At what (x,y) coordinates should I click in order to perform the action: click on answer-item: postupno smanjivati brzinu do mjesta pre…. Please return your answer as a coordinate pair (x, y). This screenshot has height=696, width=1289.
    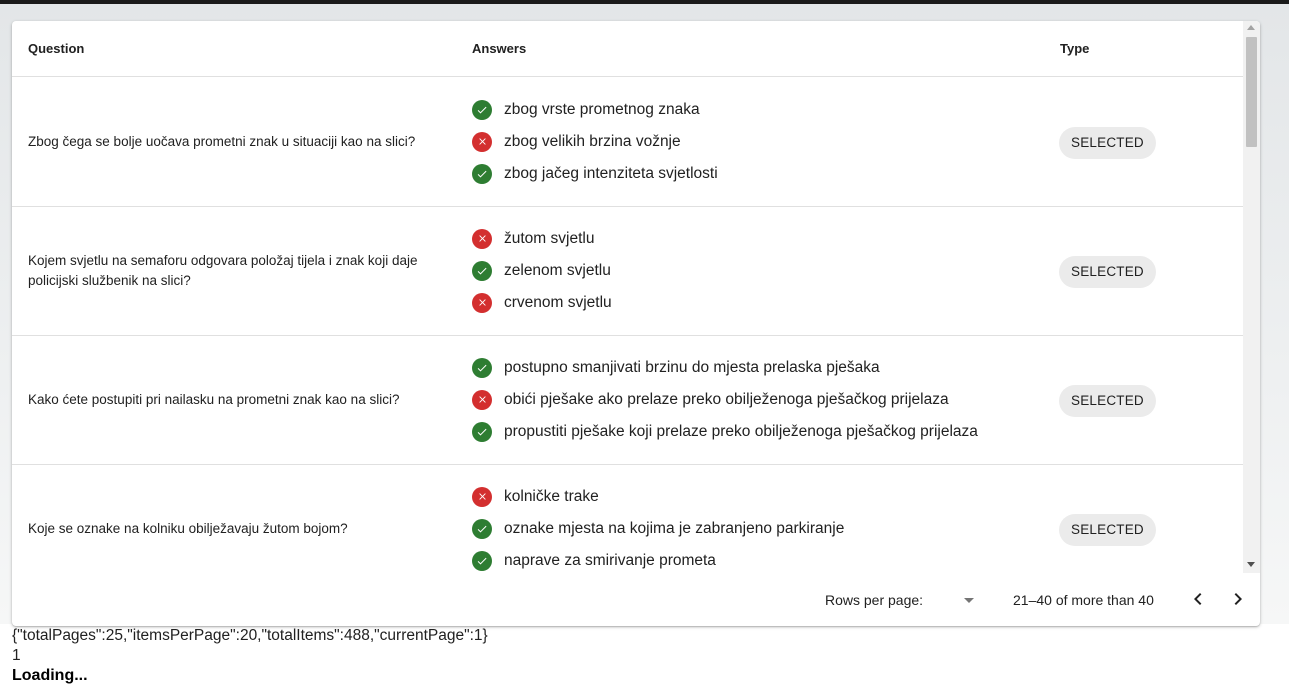
    Looking at the image, I should click on (762, 368).